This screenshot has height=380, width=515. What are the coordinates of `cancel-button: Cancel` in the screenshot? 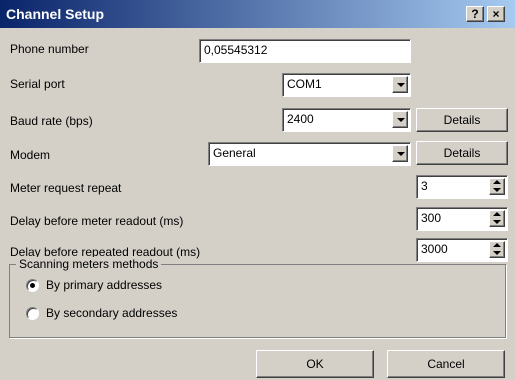 It's located at (446, 364).